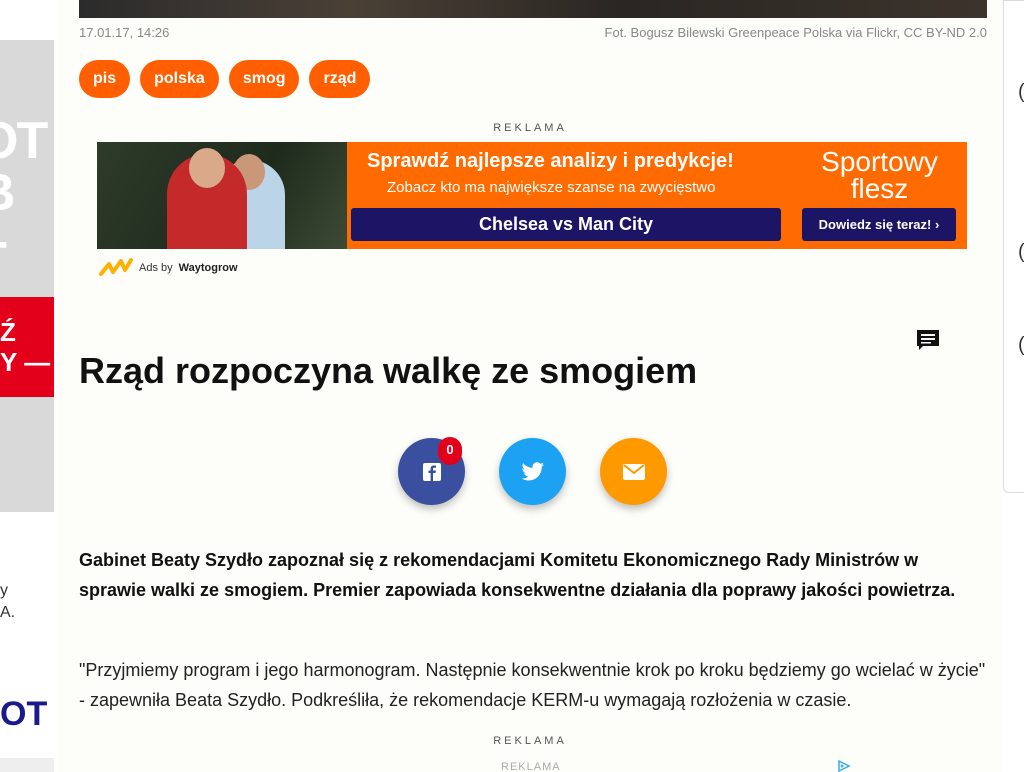  What do you see at coordinates (530, 128) in the screenshot?
I see `ad-label: REKLAMA` at bounding box center [530, 128].